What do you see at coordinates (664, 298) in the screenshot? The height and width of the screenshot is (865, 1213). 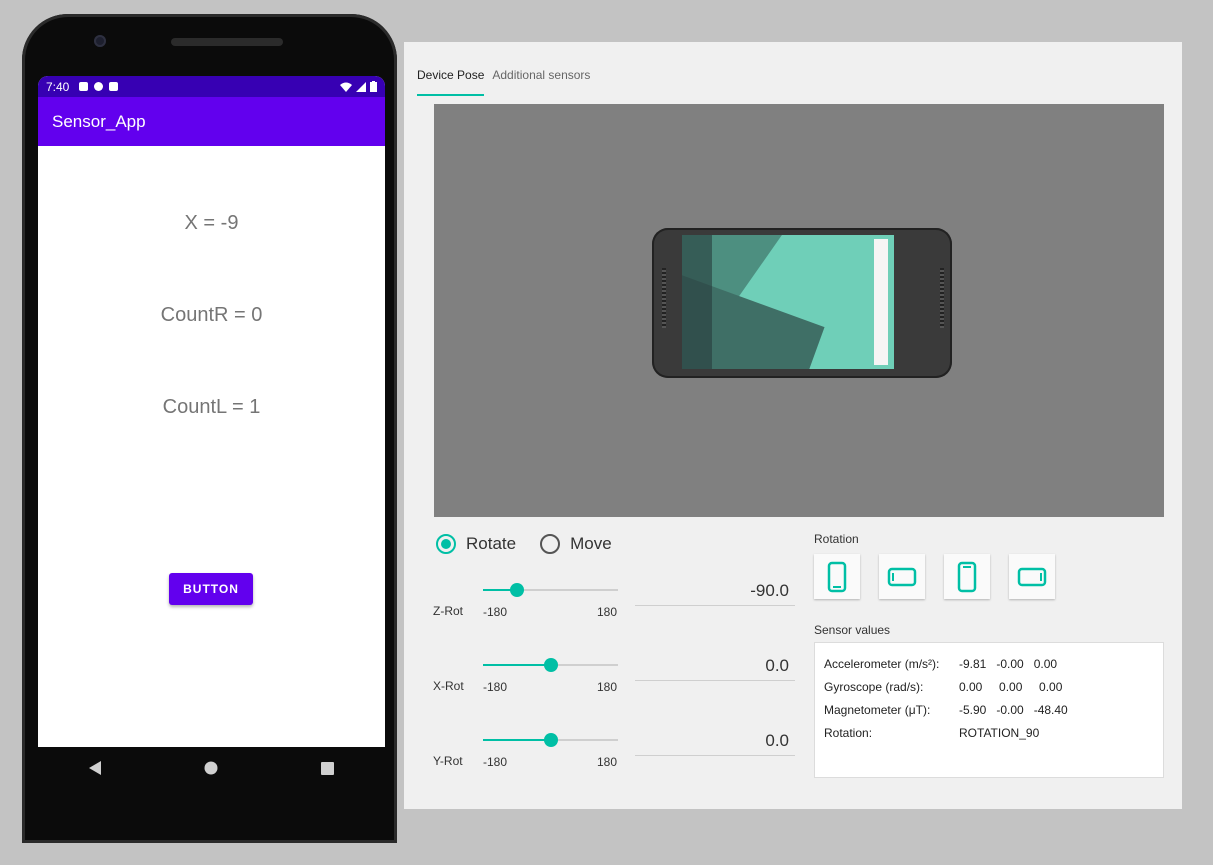 I see `device-speaker-grill-left` at bounding box center [664, 298].